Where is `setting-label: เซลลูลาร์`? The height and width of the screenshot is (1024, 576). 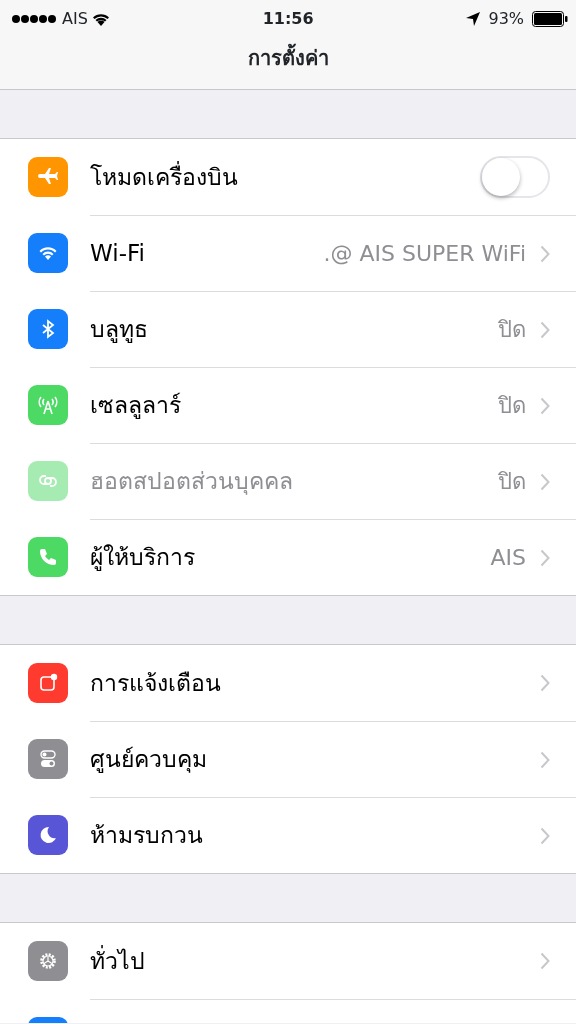
setting-label: เซลลูลาร์ is located at coordinates (135, 406).